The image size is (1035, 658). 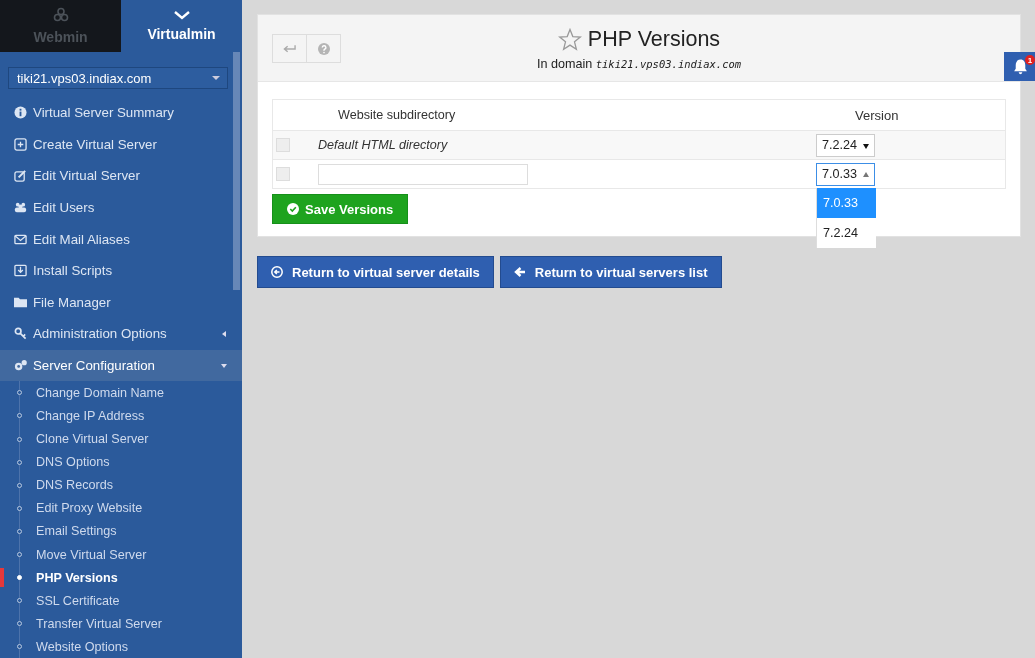 What do you see at coordinates (118, 78) in the screenshot?
I see `domain-select: tiki21.vps03.indiax.com` at bounding box center [118, 78].